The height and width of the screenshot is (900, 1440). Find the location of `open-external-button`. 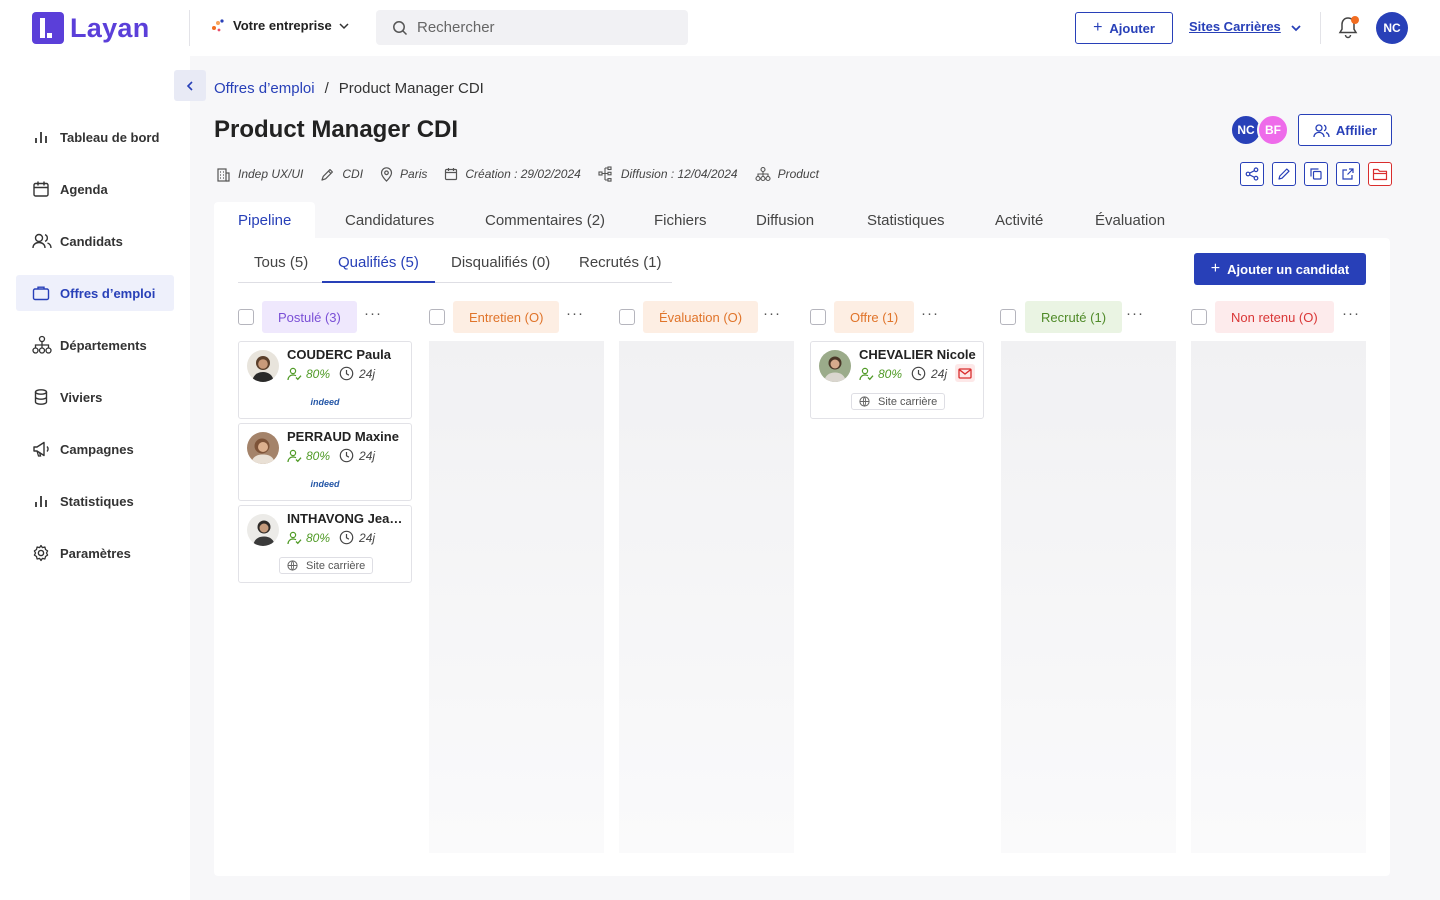

open-external-button is located at coordinates (1348, 174).